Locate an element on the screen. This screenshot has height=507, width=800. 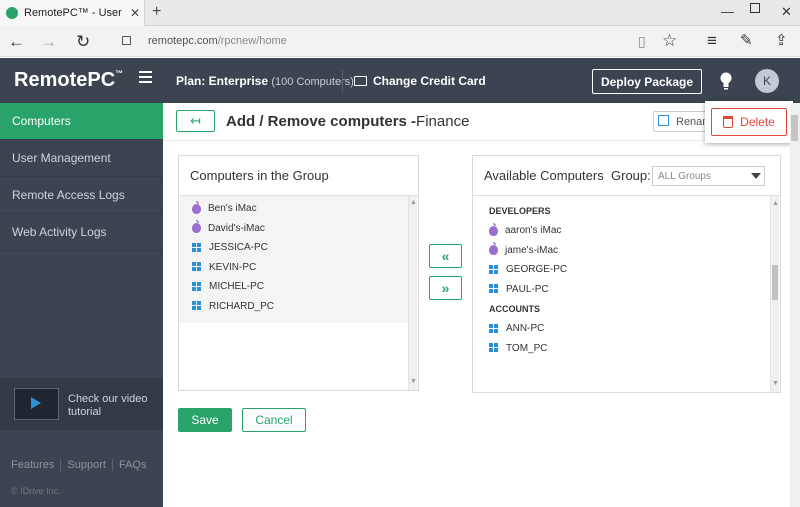
double-chevron-left-icon: « is located at coordinates (445, 256).